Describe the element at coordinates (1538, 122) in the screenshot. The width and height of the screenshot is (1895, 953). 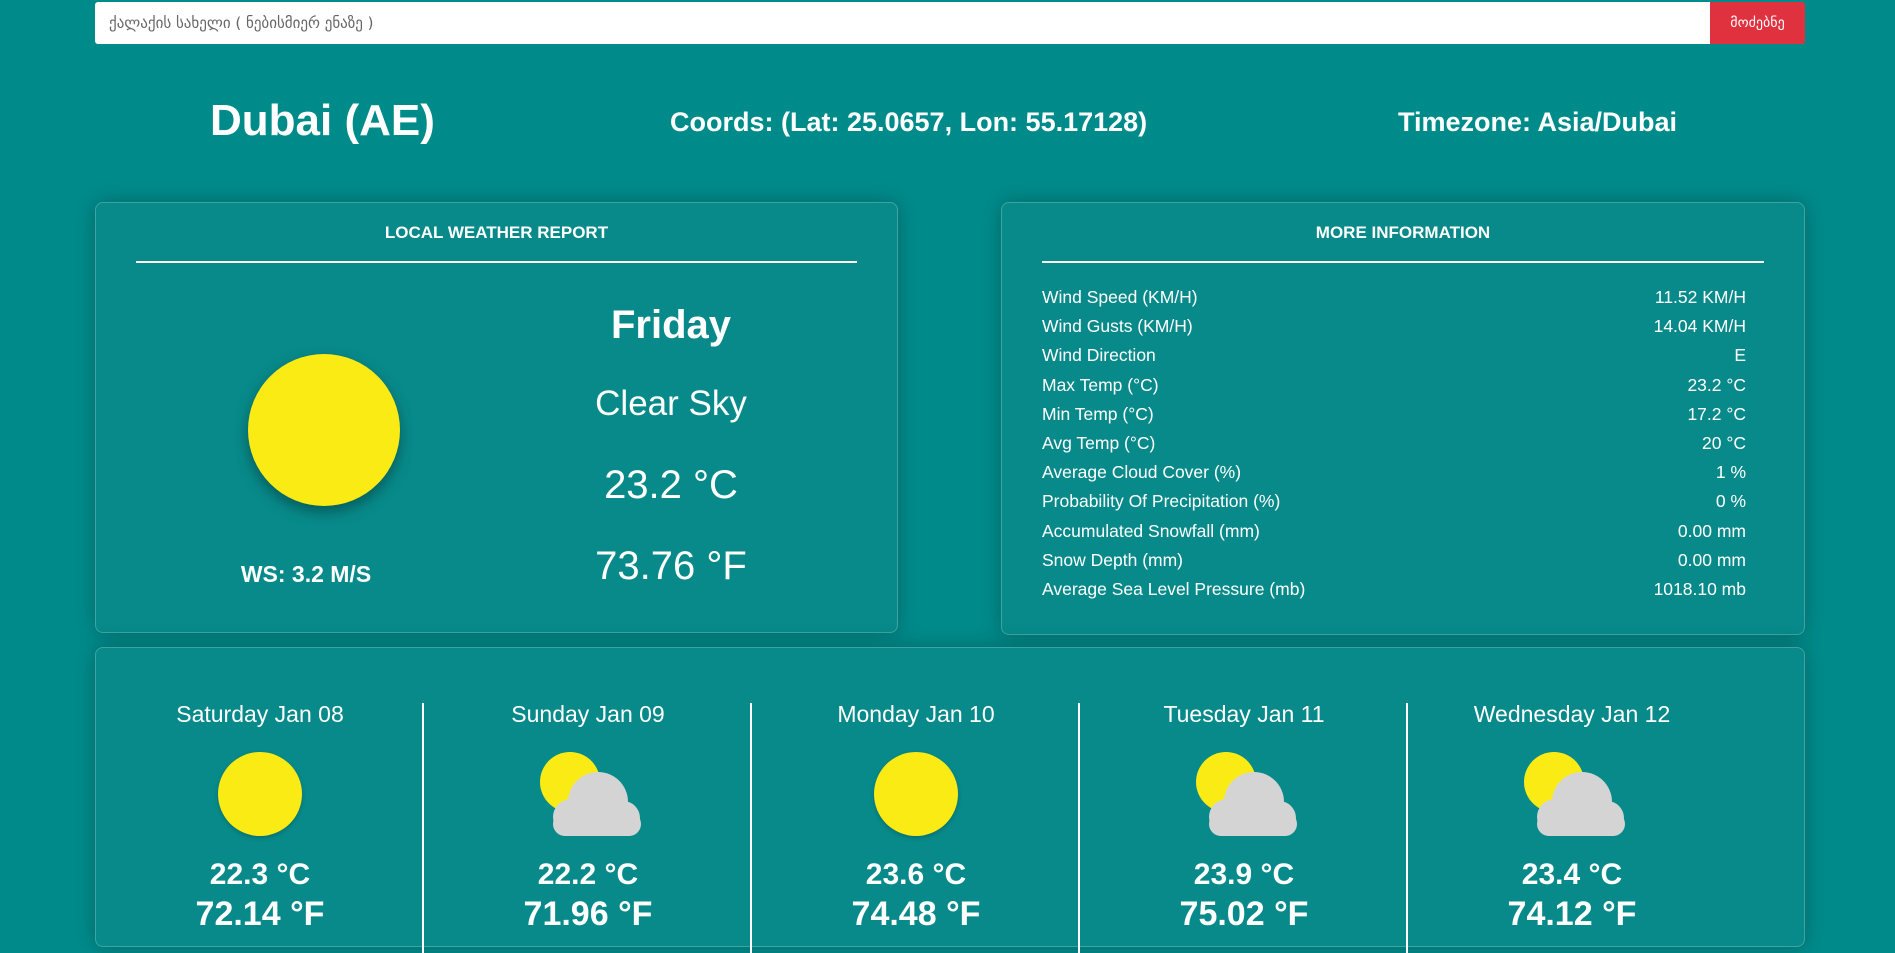
I see `timezone: Timezone: Asia/Dubai` at that location.